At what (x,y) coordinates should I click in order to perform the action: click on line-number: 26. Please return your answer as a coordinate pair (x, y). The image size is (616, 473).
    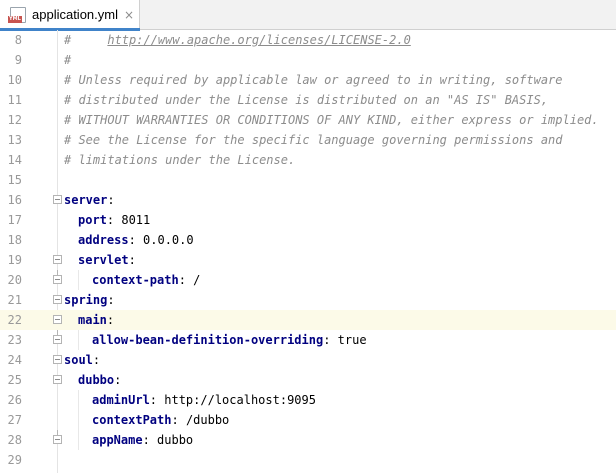
    Looking at the image, I should click on (14, 400).